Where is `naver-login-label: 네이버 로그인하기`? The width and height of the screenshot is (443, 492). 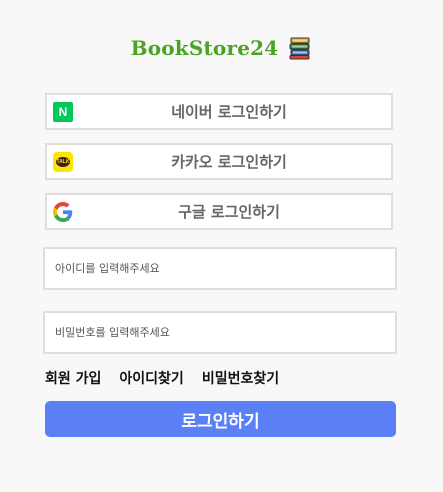 naver-login-label: 네이버 로그인하기 is located at coordinates (229, 112).